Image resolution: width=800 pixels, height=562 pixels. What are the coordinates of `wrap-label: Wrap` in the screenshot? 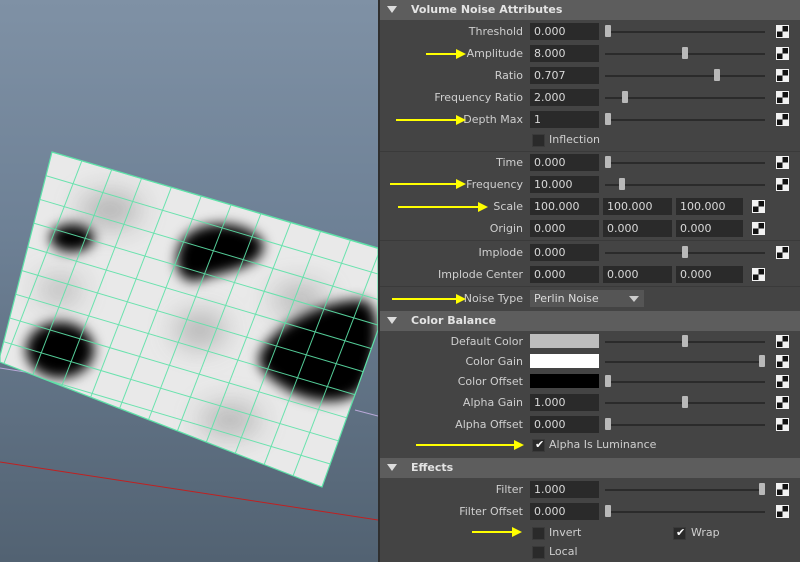 It's located at (705, 532).